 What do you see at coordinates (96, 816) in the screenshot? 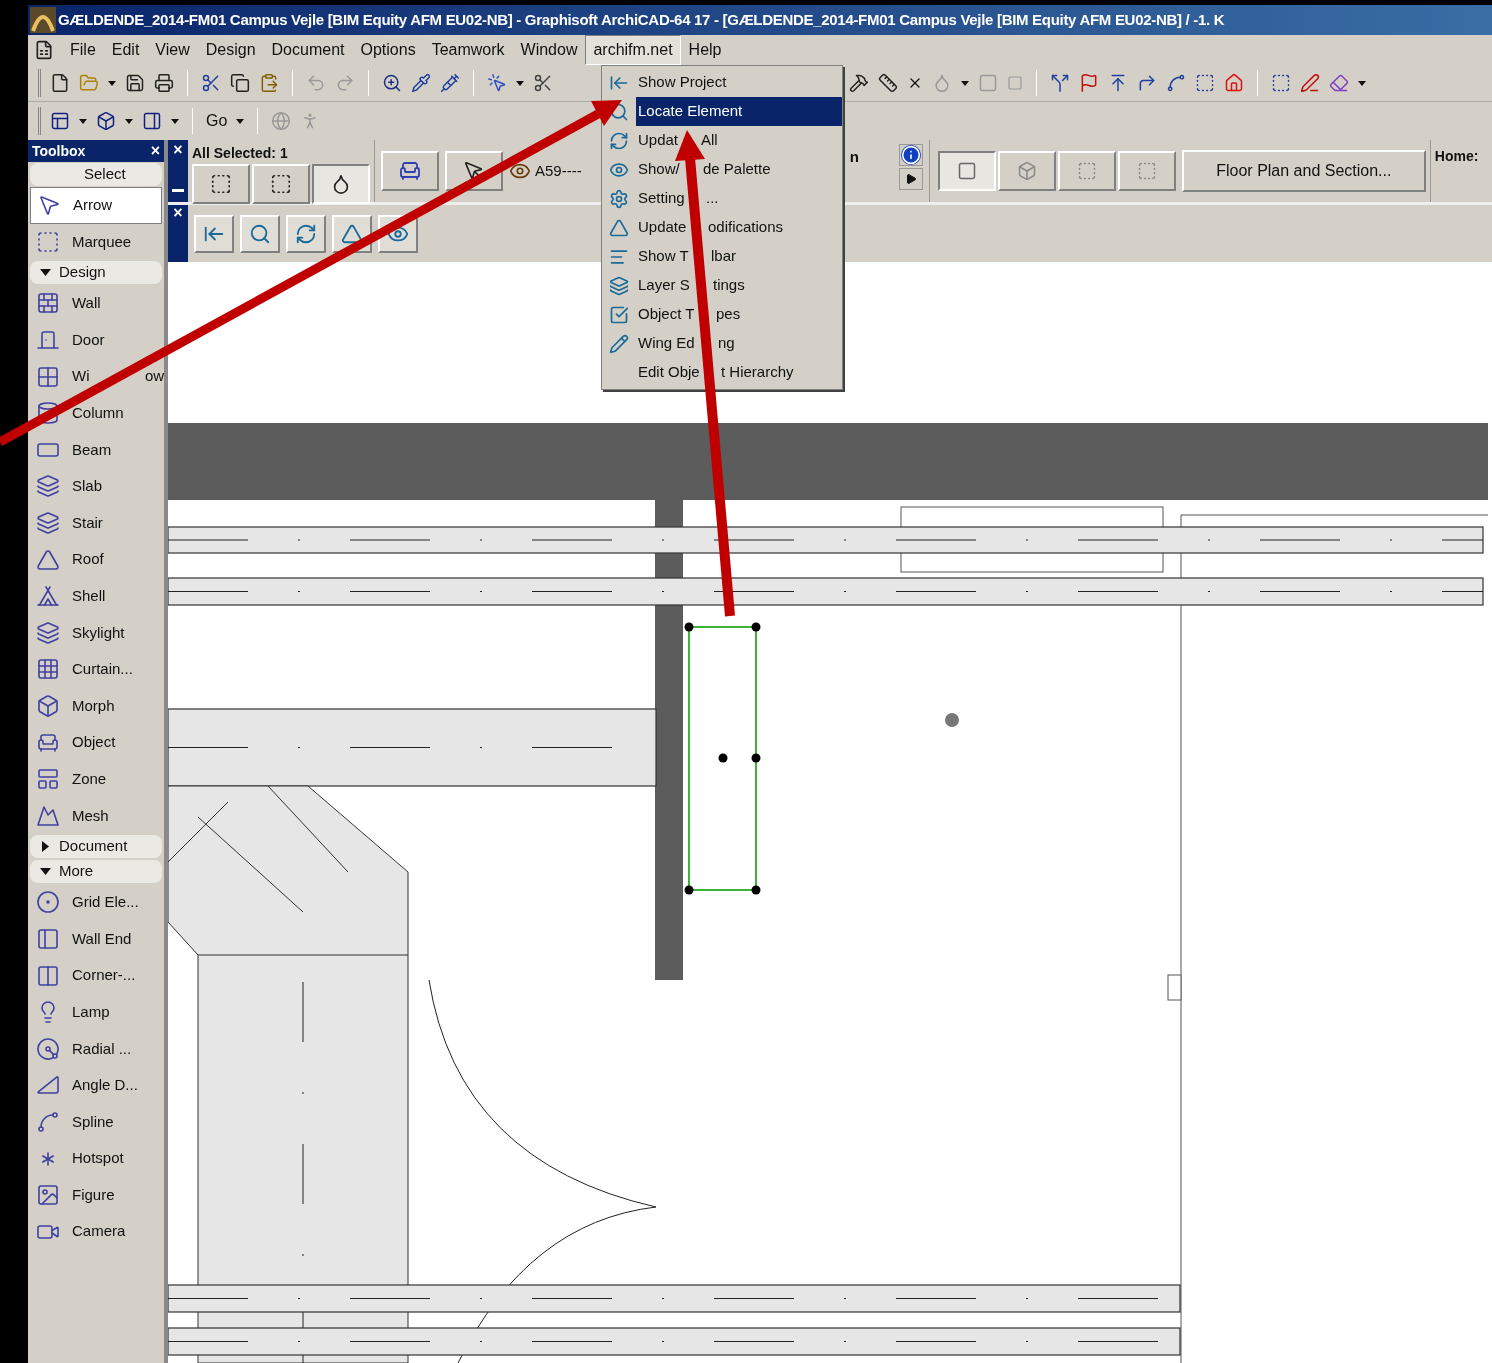
I see `tool-item: Mesh` at bounding box center [96, 816].